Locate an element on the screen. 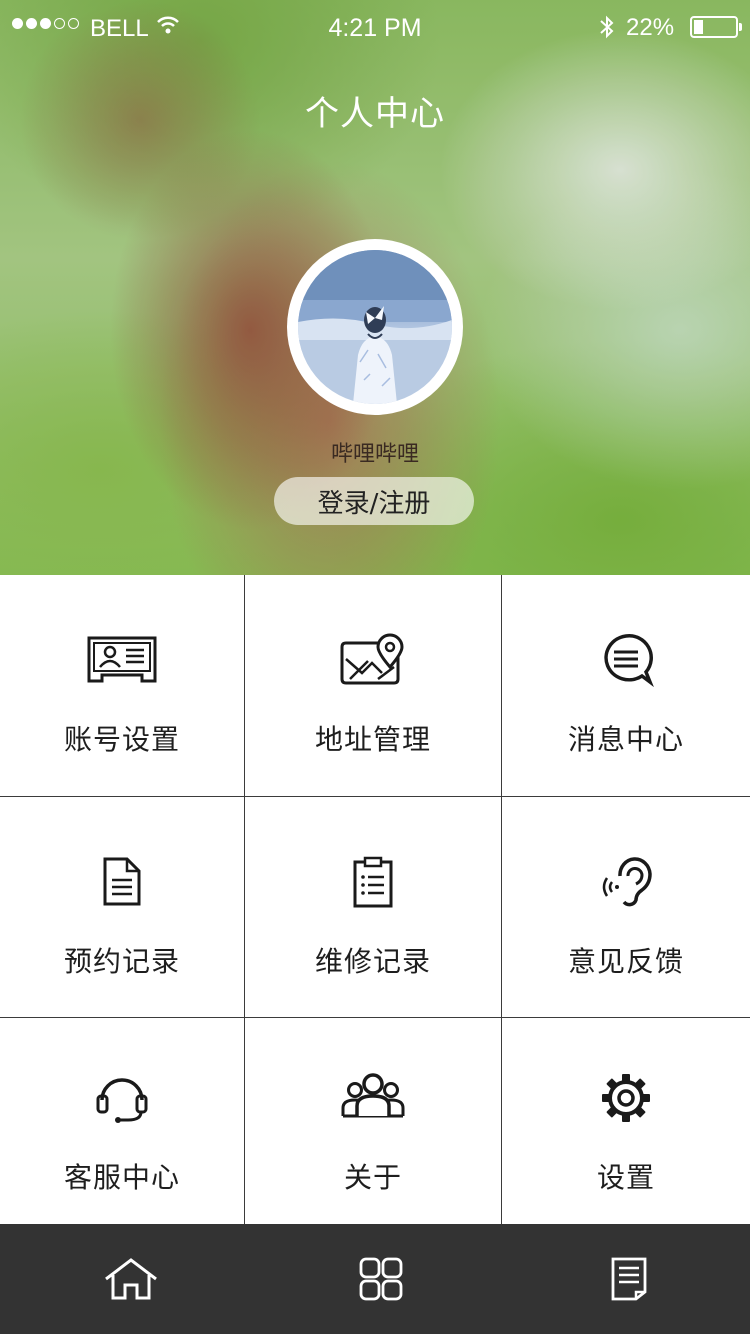 Image resolution: width=750 pixels, height=1334 pixels. avatar is located at coordinates (375, 327).